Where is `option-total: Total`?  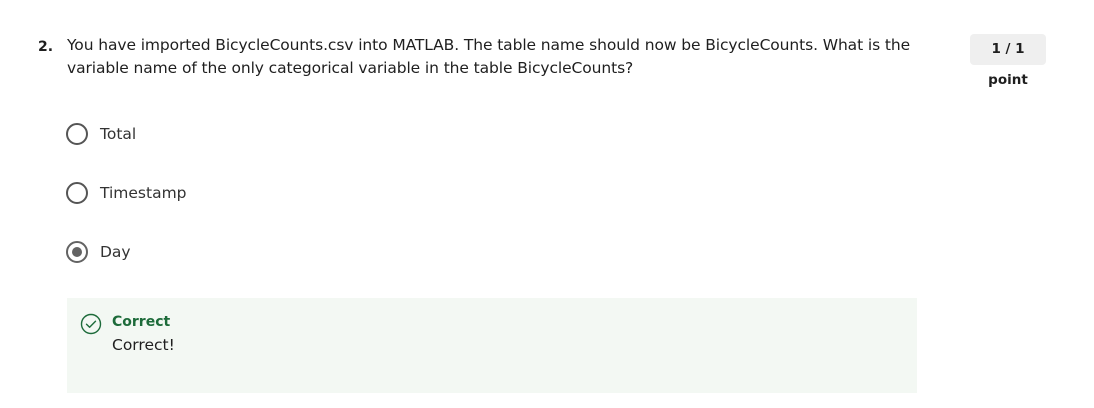
option-total: Total is located at coordinates (101, 134).